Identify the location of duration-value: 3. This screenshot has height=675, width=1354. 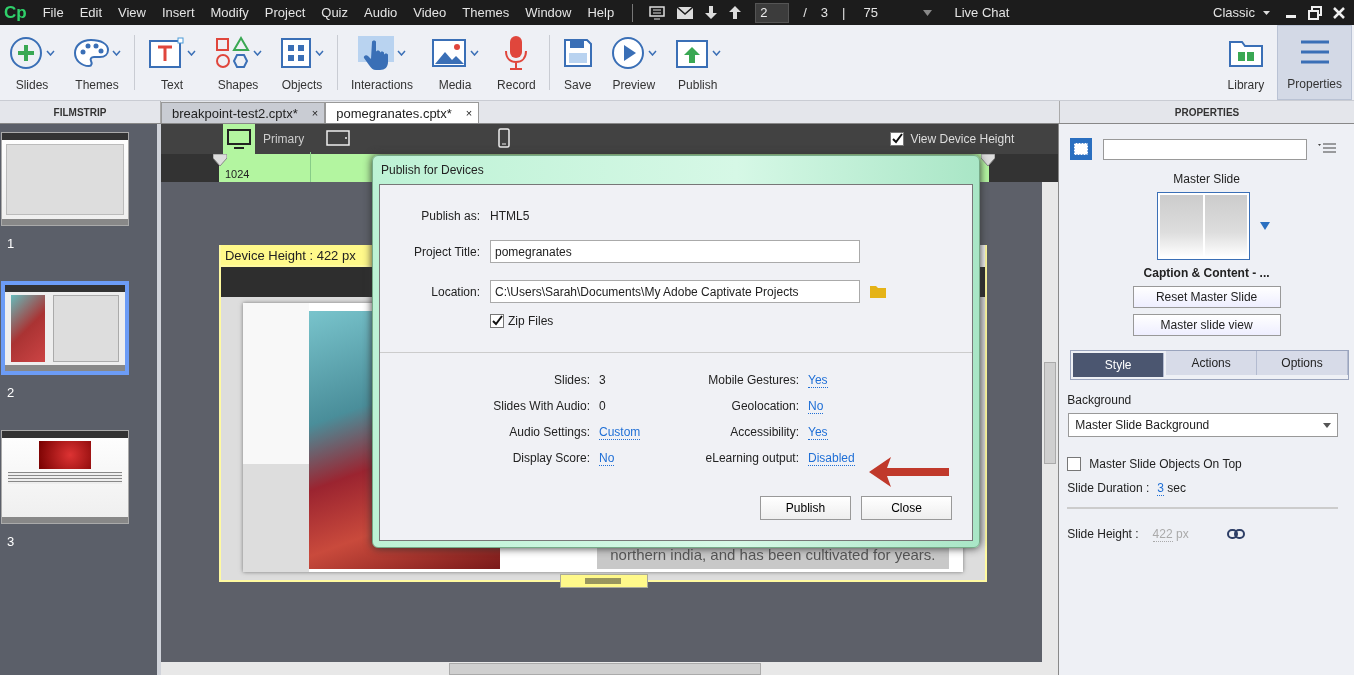
(1160, 488).